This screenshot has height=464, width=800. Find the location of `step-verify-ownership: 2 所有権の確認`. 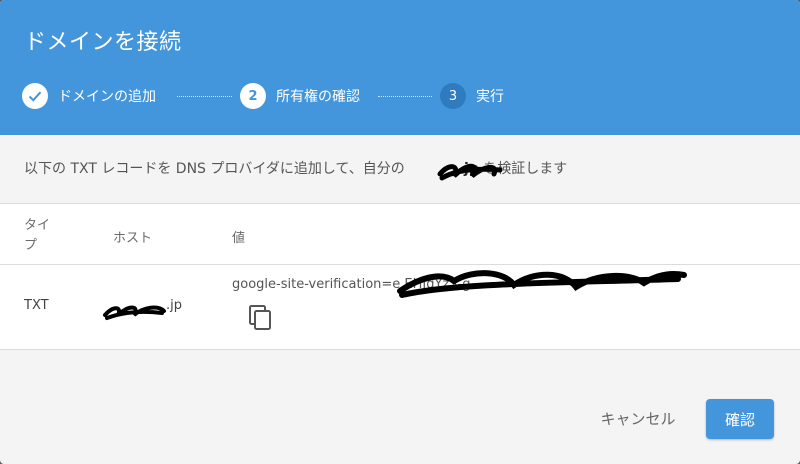

step-verify-ownership: 2 所有権の確認 is located at coordinates (300, 96).